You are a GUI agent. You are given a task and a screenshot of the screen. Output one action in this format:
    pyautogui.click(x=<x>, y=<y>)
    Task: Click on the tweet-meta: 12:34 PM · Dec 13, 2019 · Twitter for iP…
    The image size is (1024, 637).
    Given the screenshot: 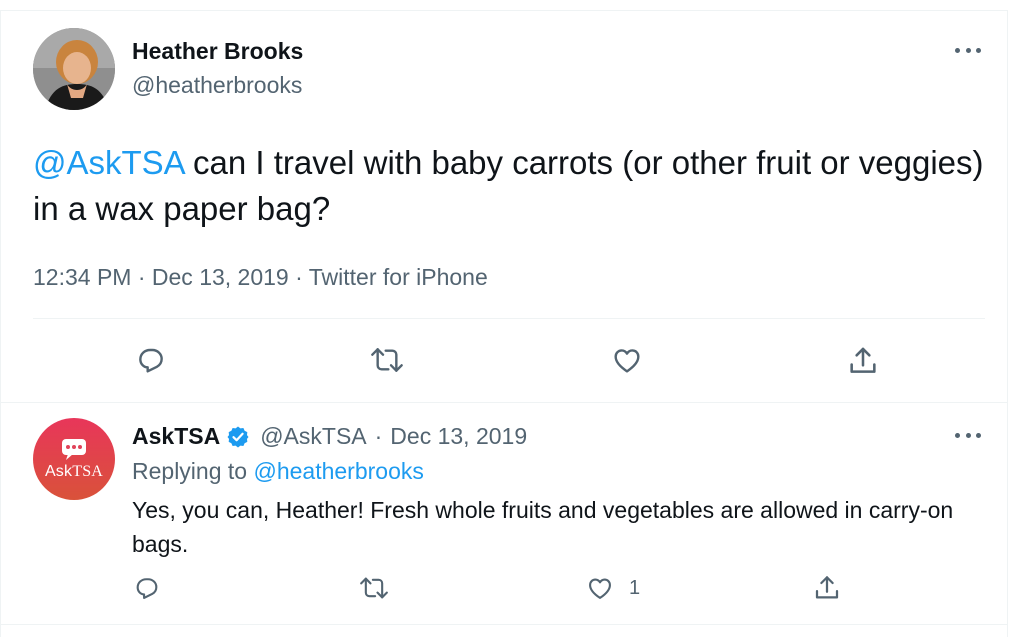 What is the action you would take?
    pyautogui.click(x=260, y=277)
    